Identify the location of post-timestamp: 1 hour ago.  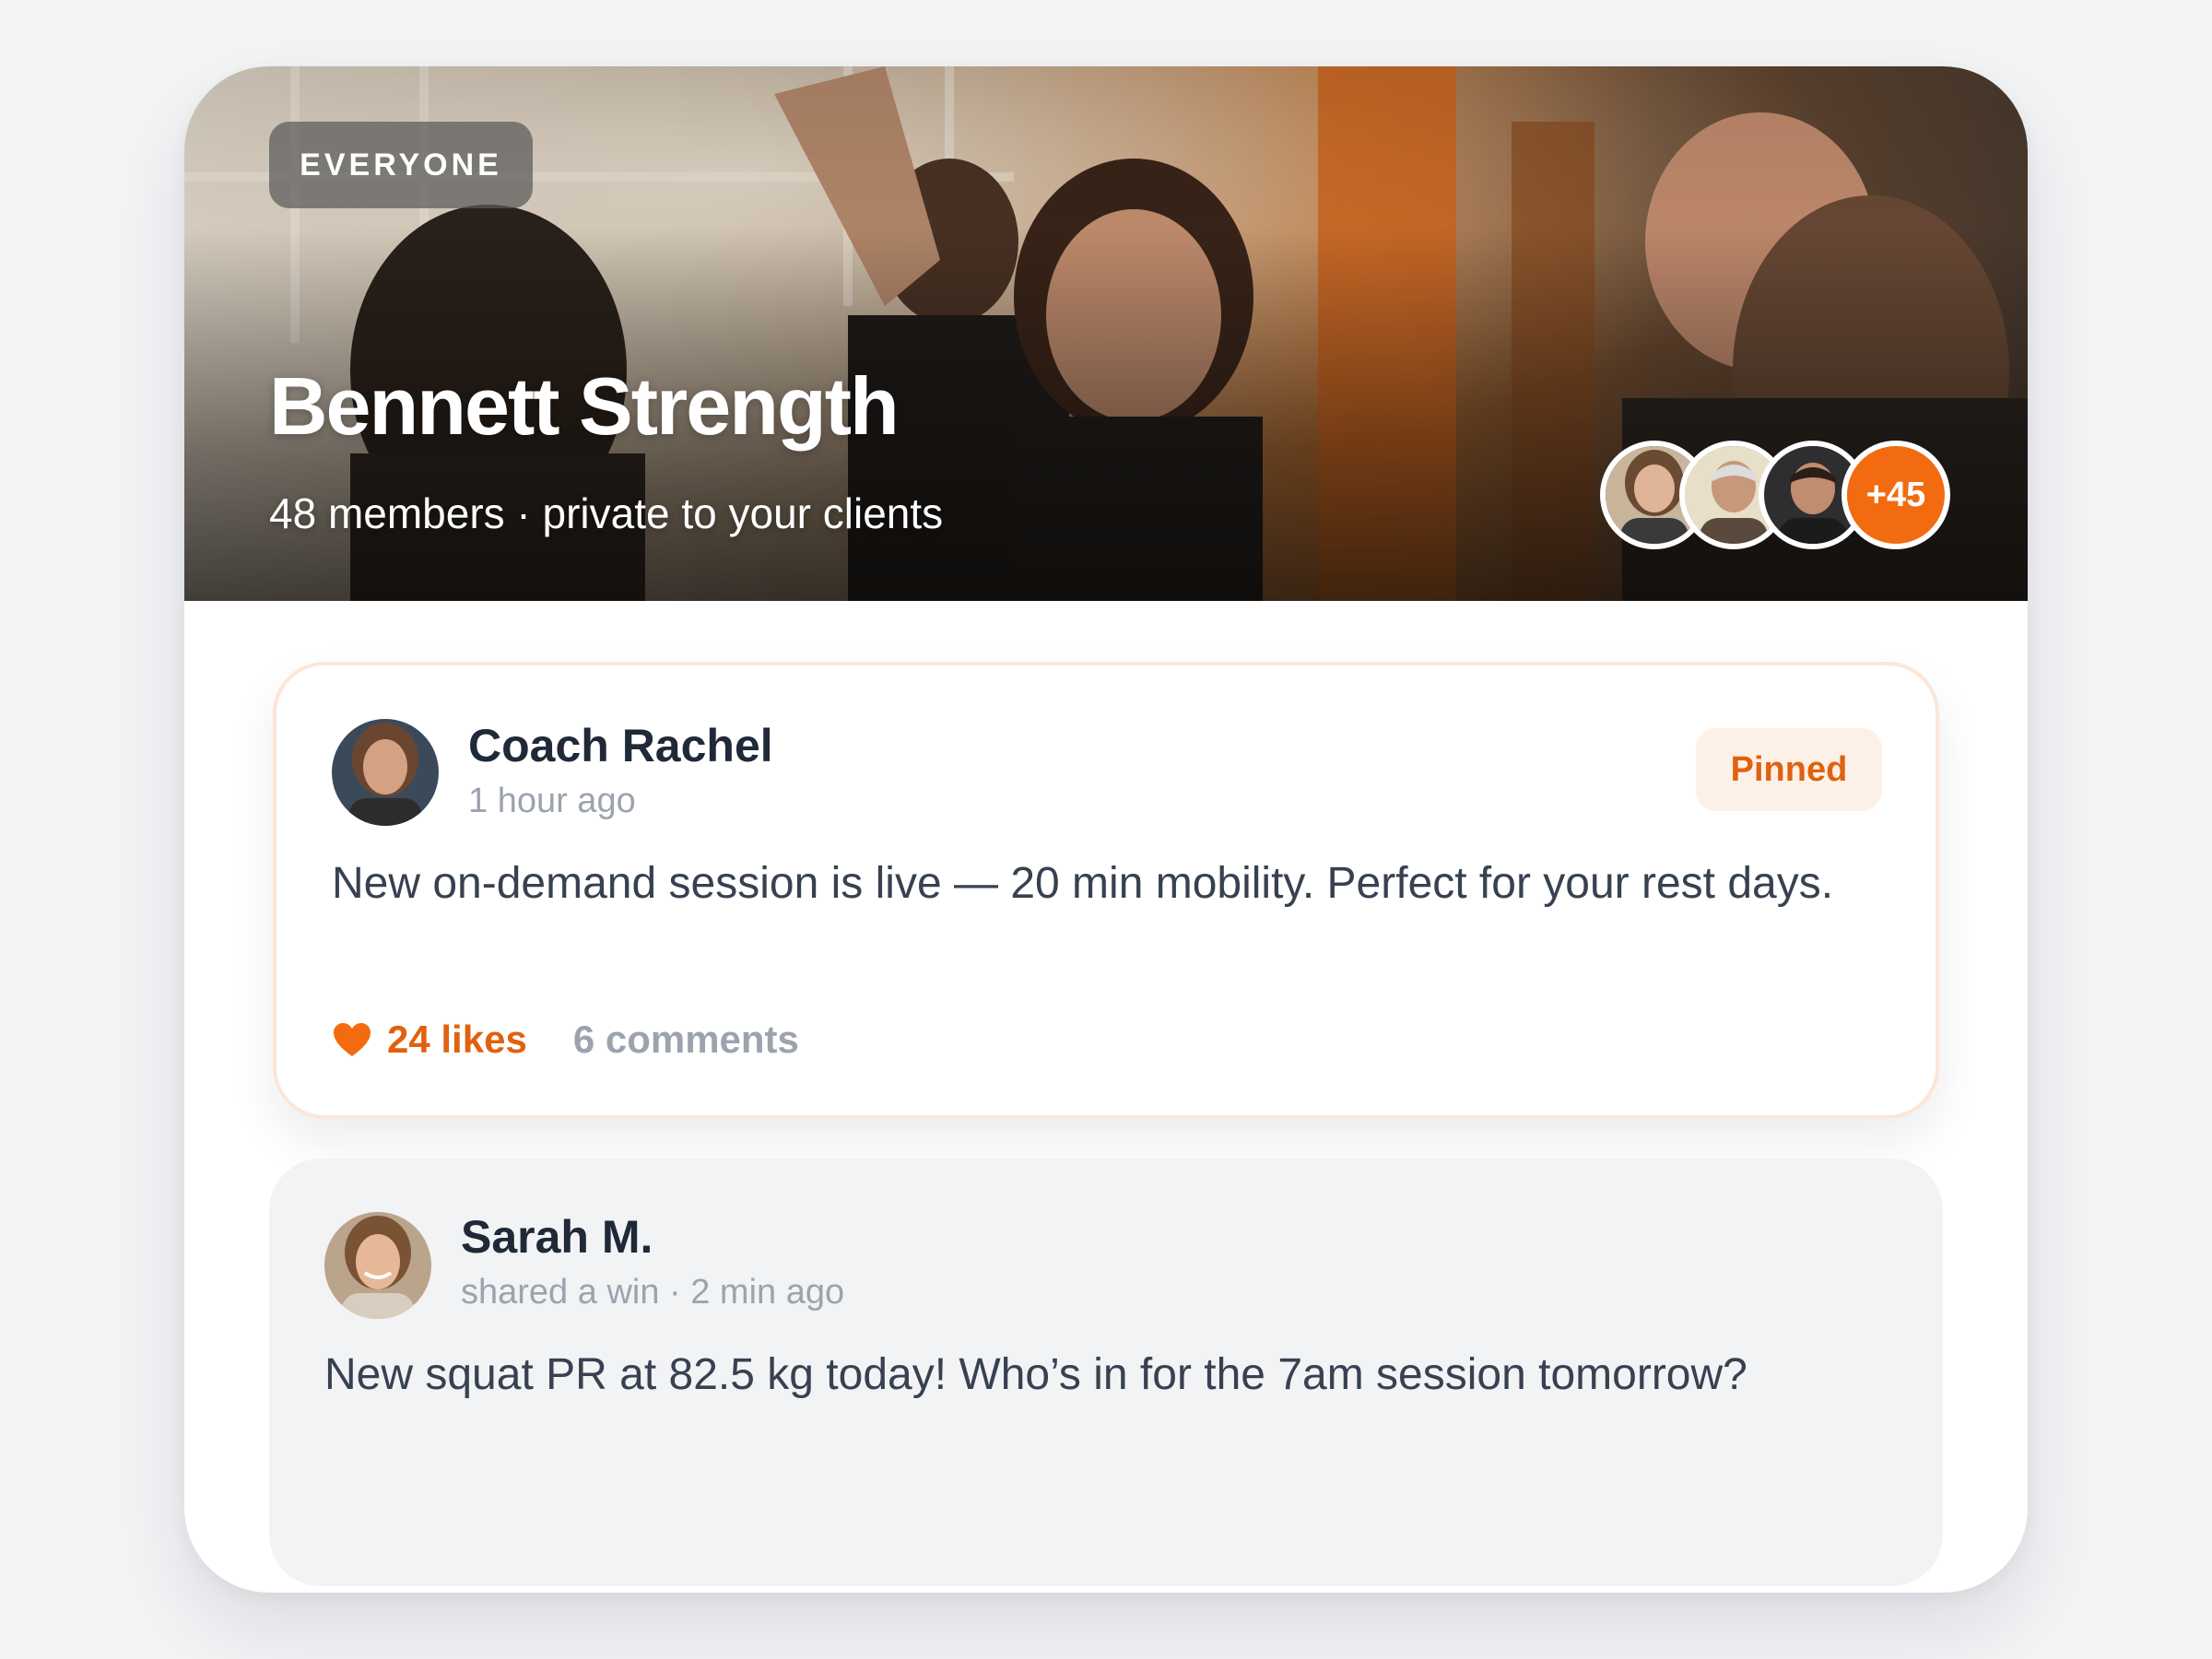
(552, 801).